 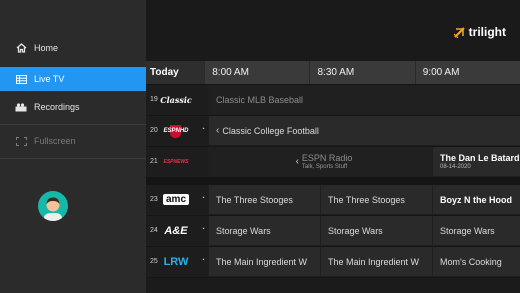 I want to click on program-cell: ‹ ESPN Radio Talk, Sports Stuff, so click(x=320, y=161).